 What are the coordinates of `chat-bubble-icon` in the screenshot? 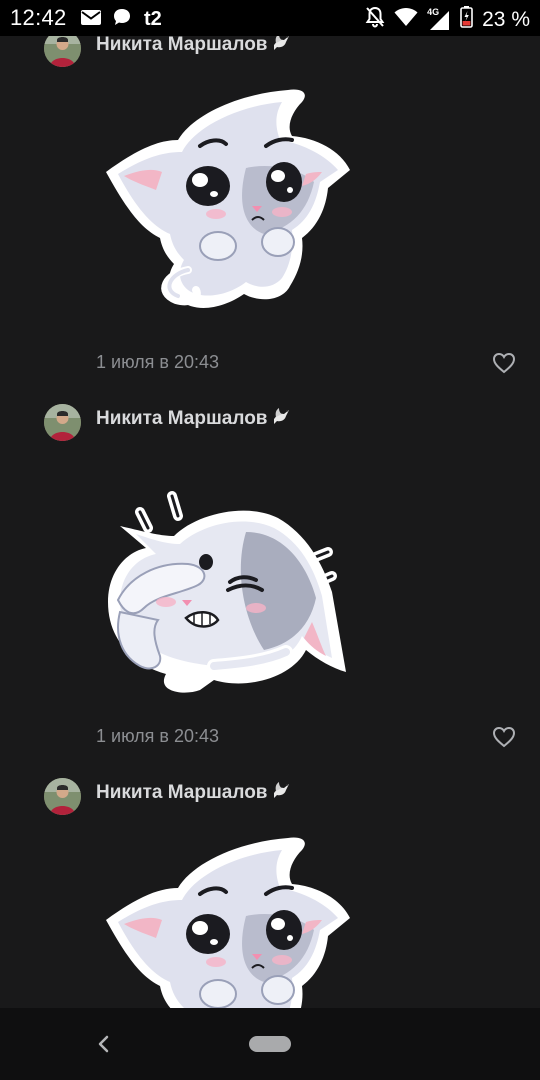 It's located at (122, 19).